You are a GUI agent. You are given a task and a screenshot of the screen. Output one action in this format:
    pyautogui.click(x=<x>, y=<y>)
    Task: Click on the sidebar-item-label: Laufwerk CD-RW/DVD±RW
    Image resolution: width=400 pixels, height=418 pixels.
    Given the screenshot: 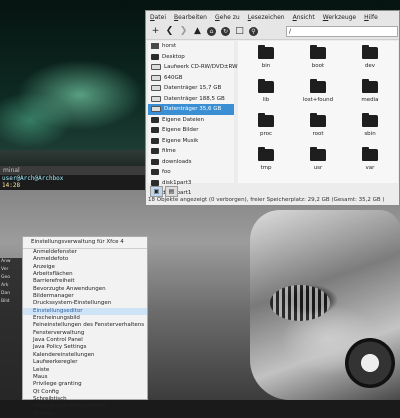 What is the action you would take?
    pyautogui.click(x=201, y=67)
    